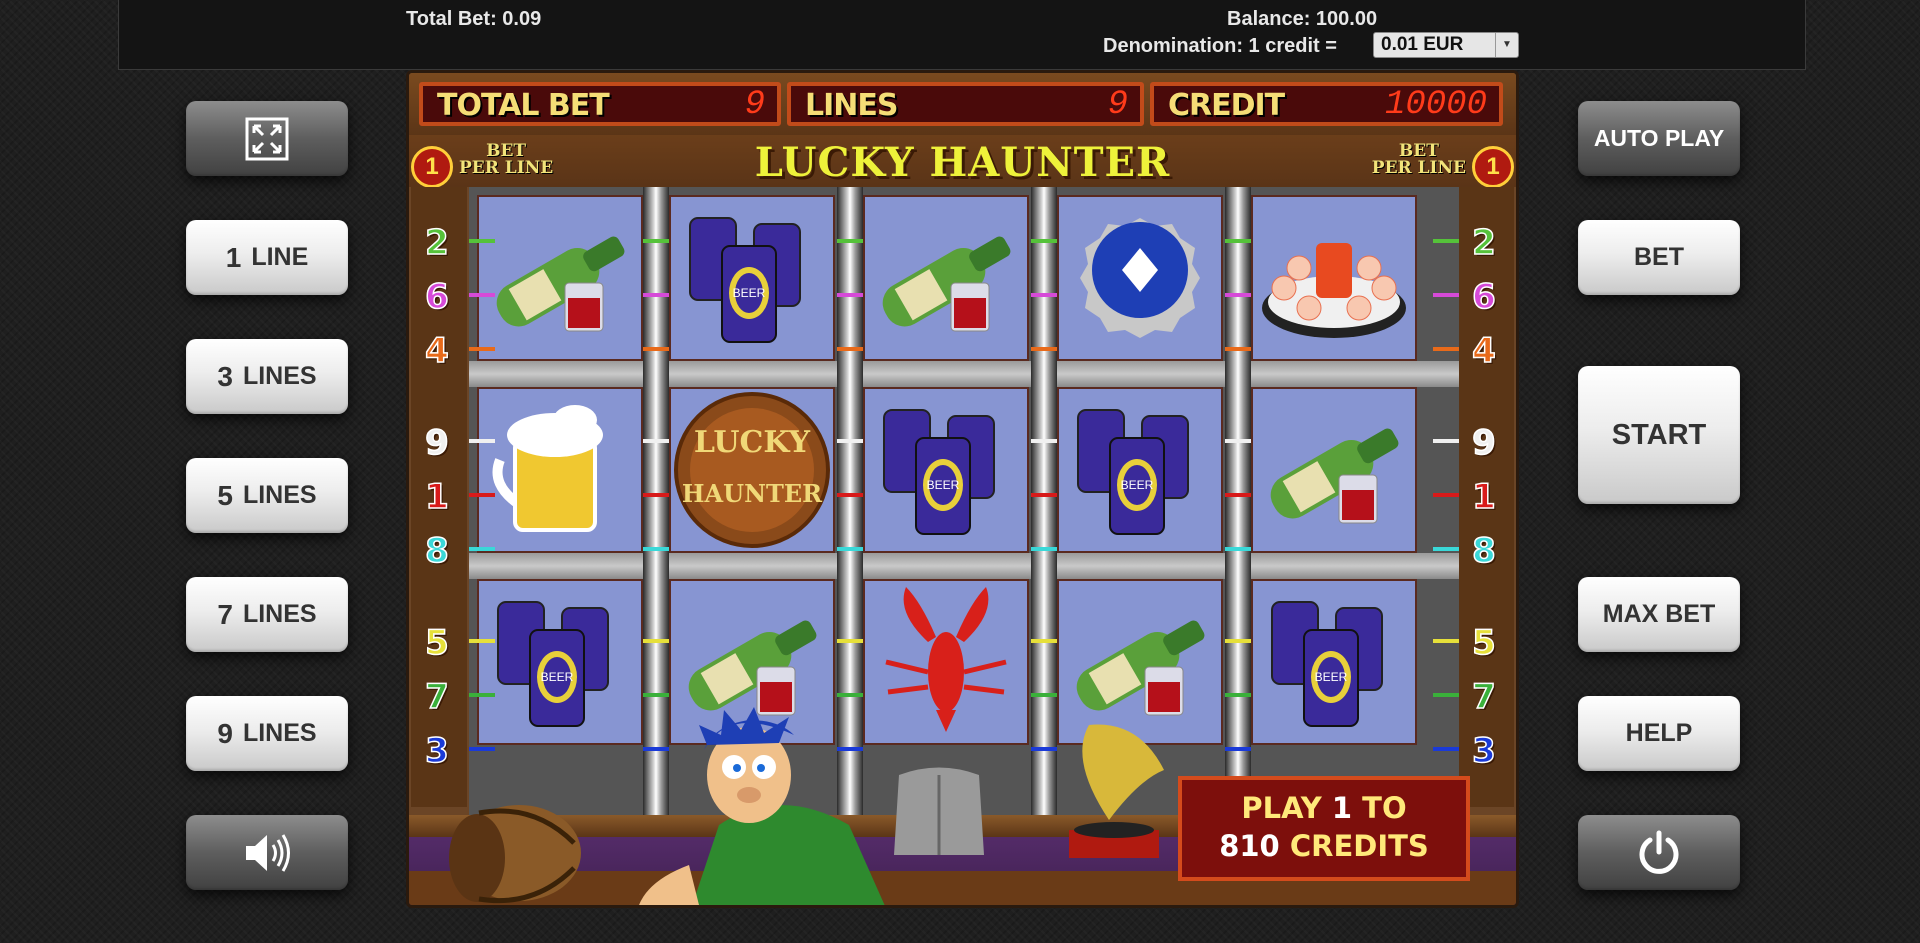 This screenshot has height=943, width=1920. What do you see at coordinates (436, 643) in the screenshot?
I see `payline-number-left-5: 5` at bounding box center [436, 643].